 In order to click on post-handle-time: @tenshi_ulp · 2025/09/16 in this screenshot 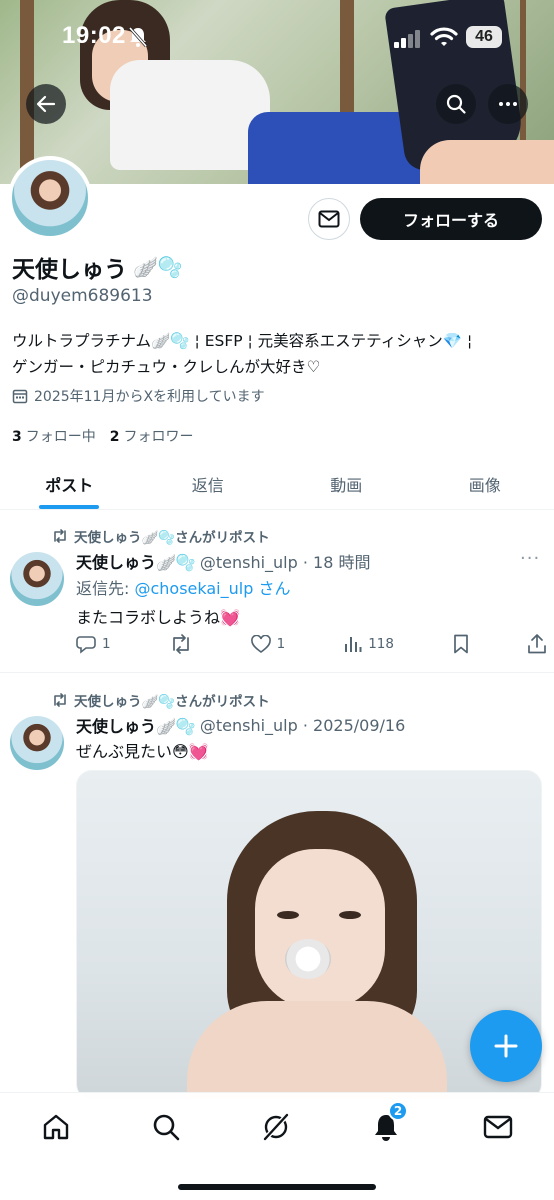, I will do `click(302, 725)`.